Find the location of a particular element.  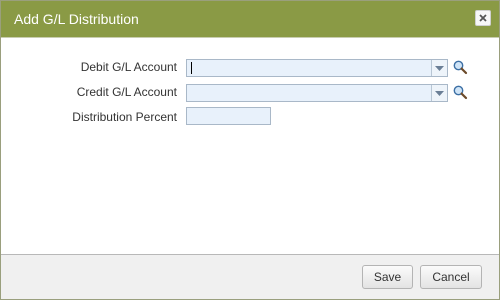

debit-account-dropdown-button is located at coordinates (439, 68).